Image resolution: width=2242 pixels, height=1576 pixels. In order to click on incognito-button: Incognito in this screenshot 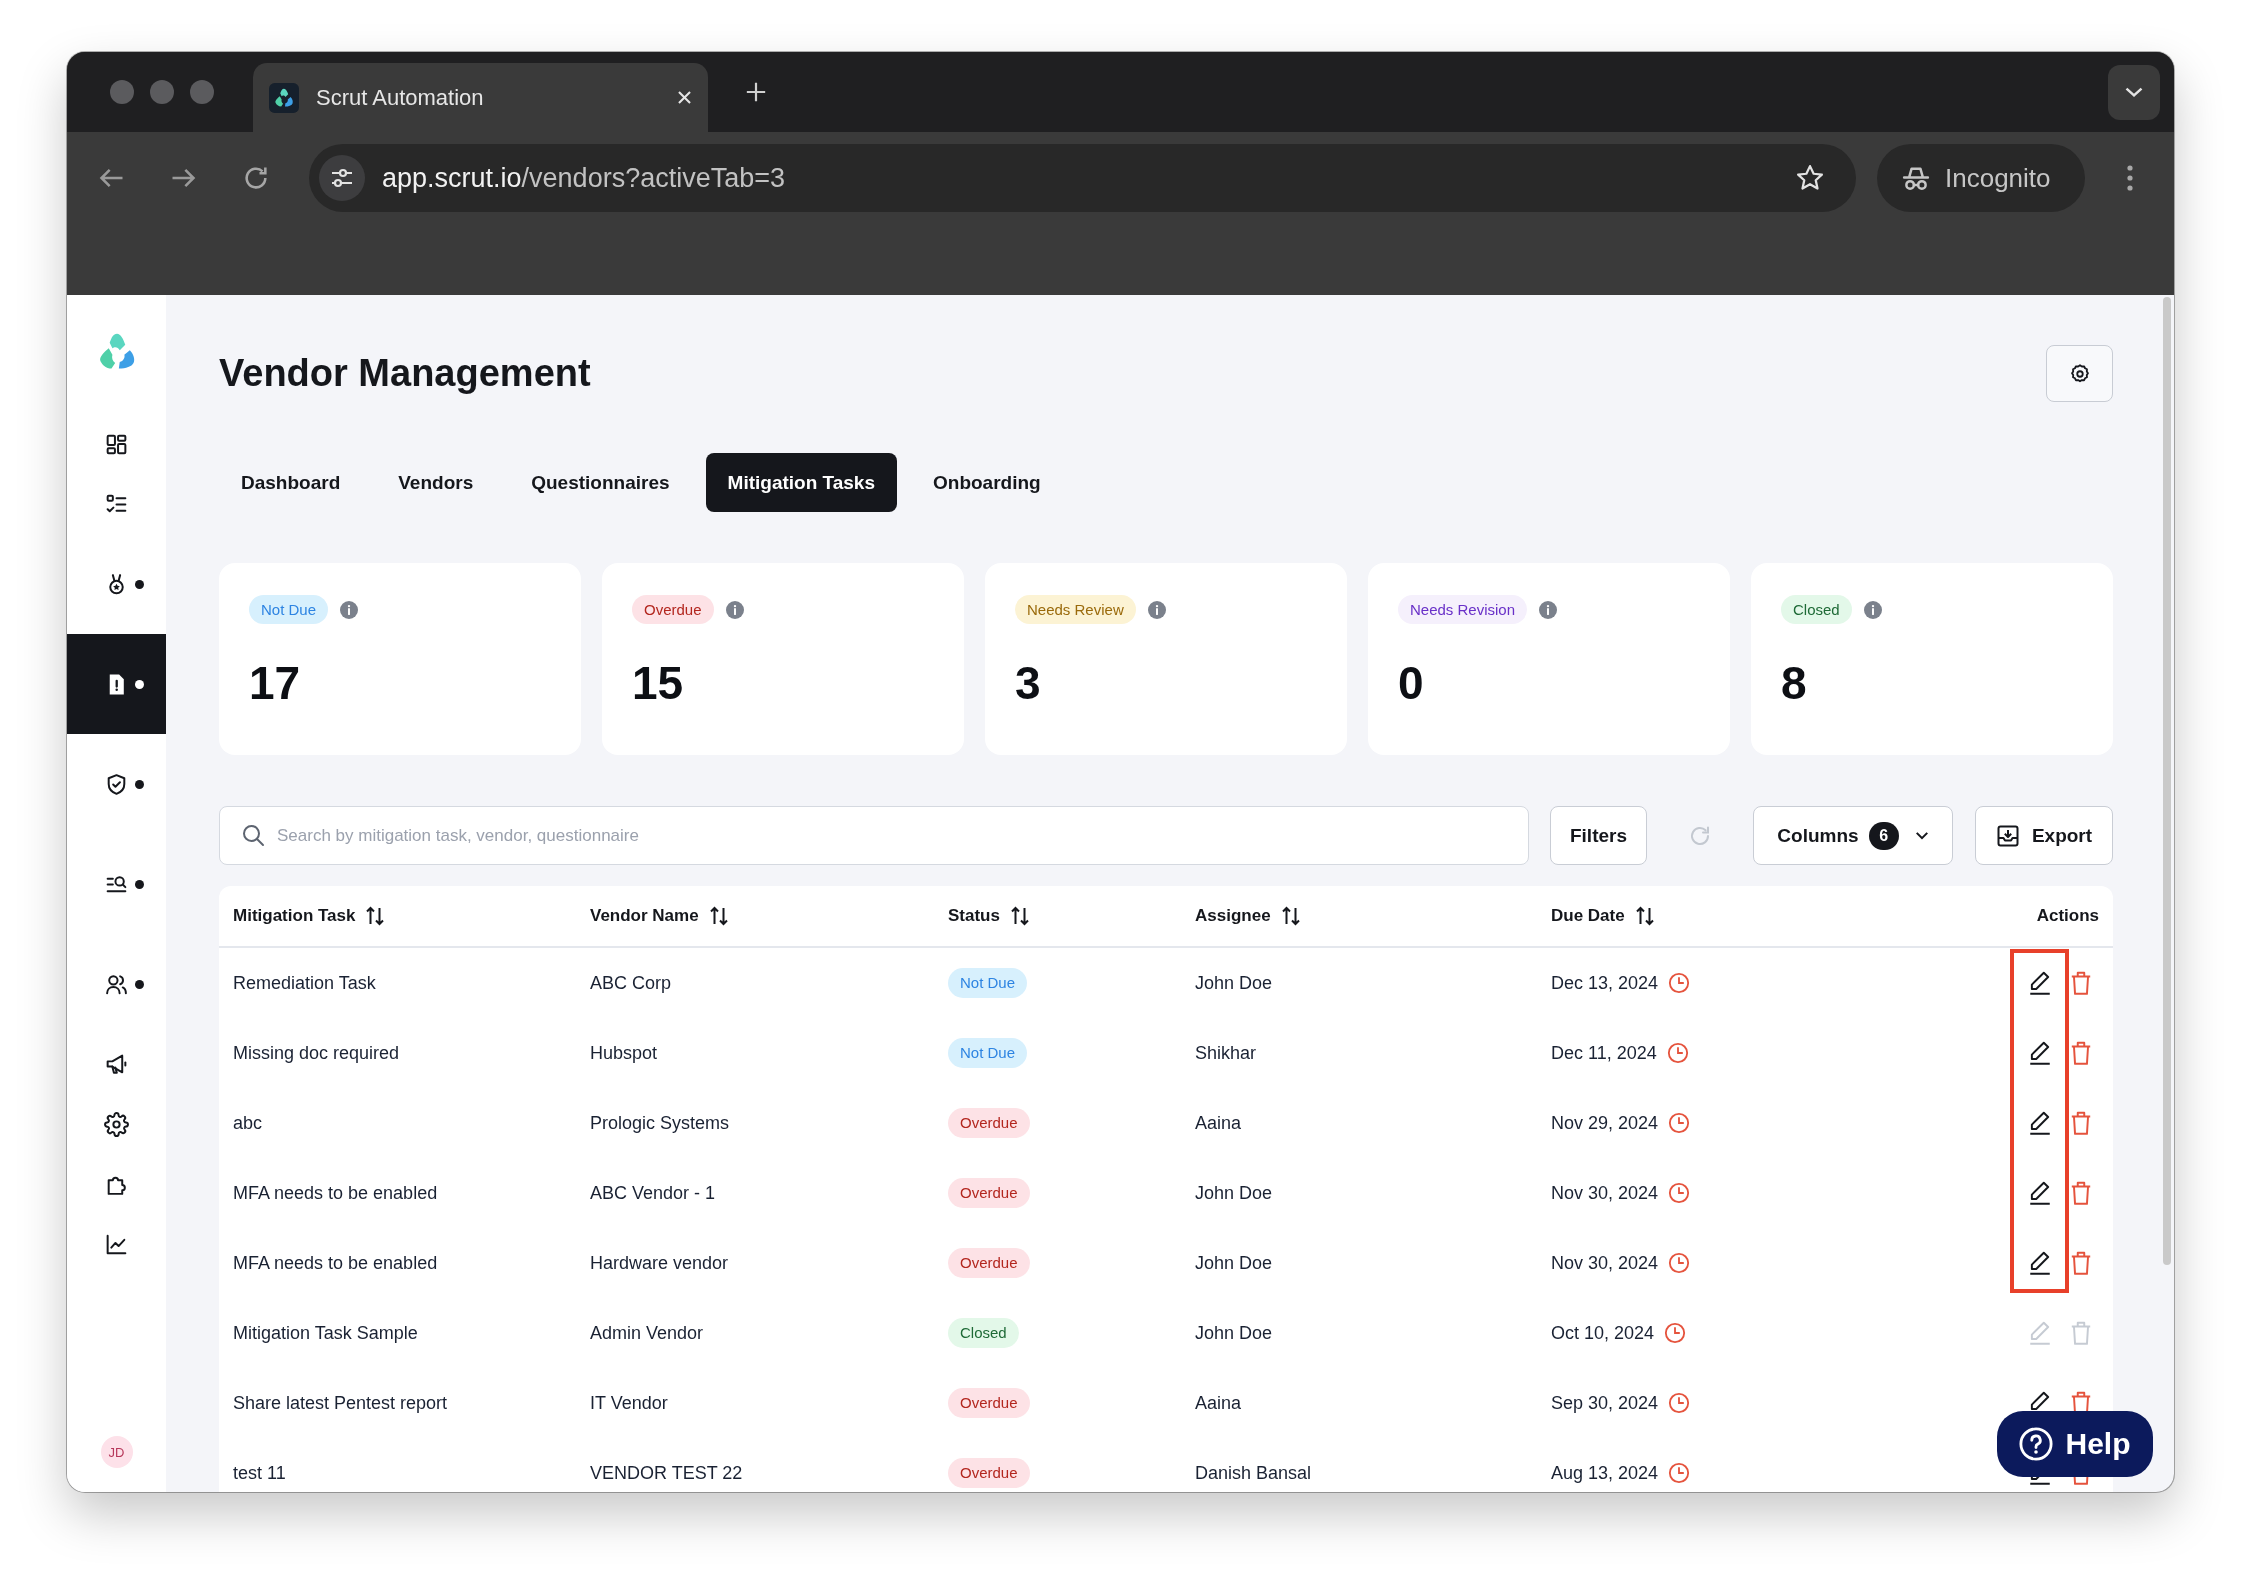, I will do `click(1981, 178)`.